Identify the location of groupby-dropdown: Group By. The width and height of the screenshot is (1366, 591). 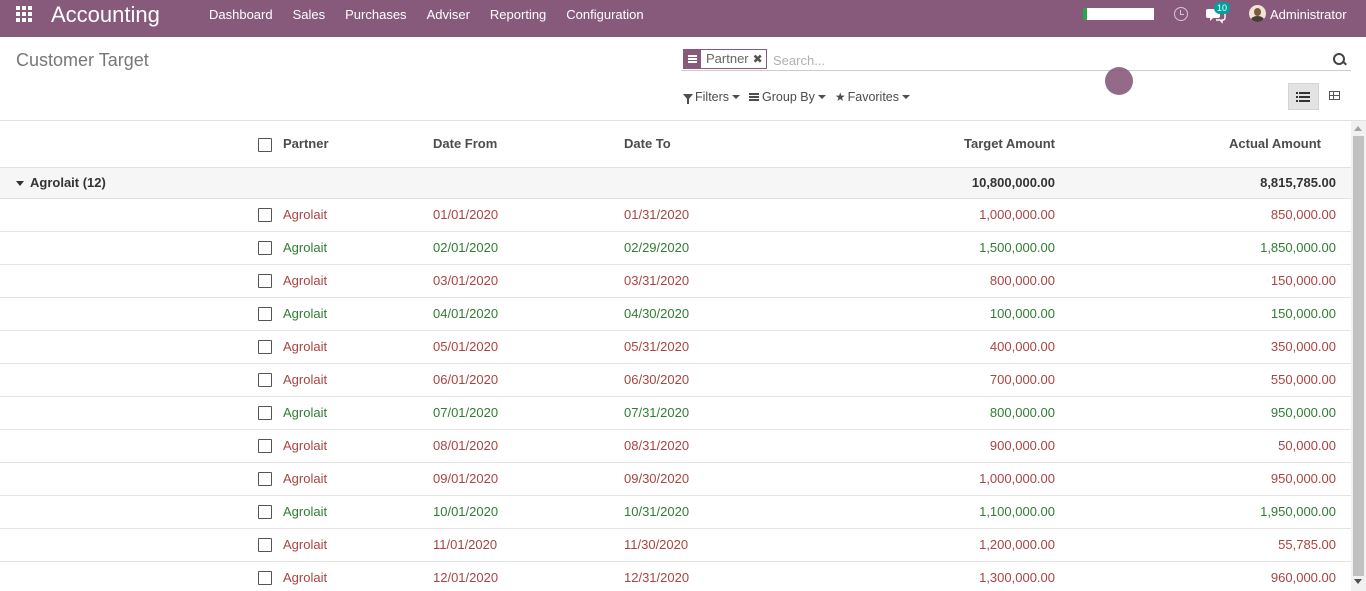
(787, 97).